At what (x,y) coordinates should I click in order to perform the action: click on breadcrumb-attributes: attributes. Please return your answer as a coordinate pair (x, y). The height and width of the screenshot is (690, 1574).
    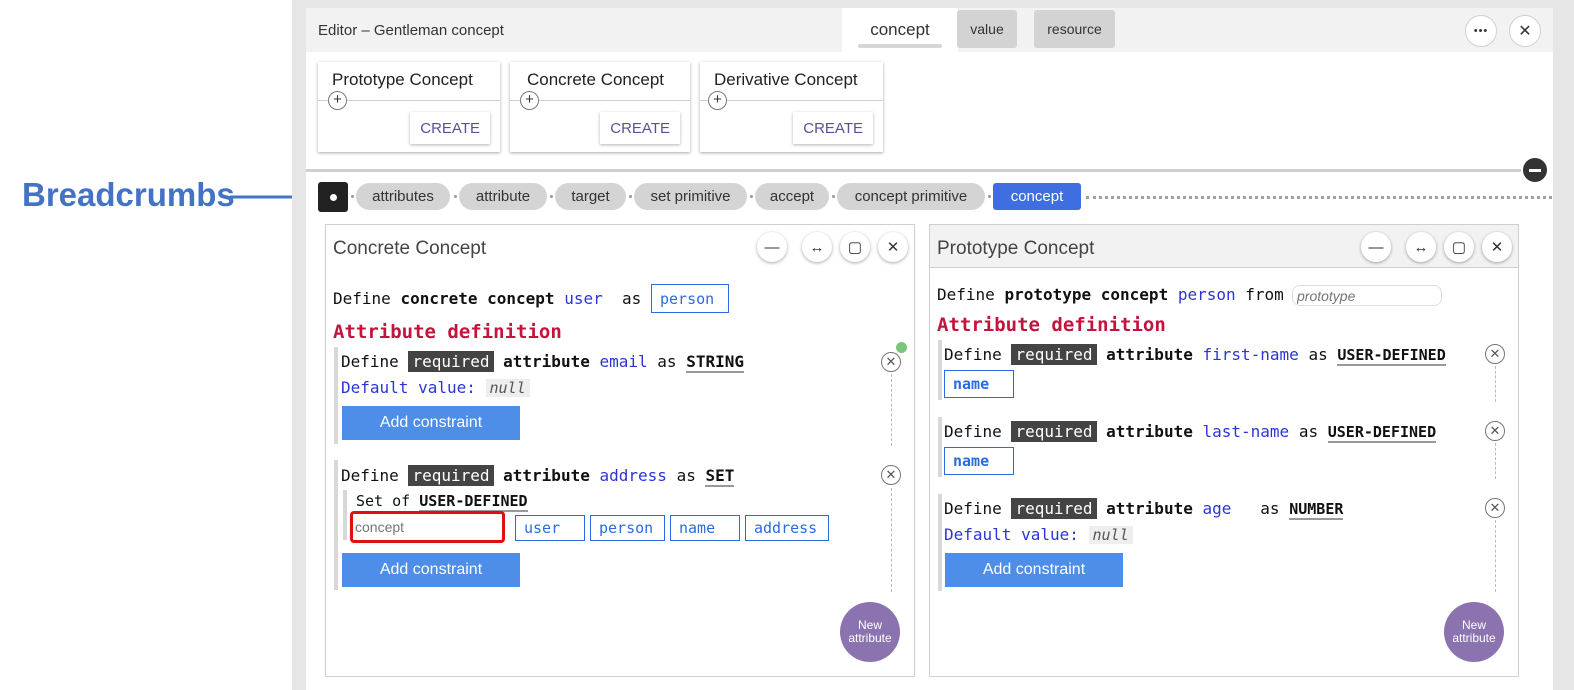
    Looking at the image, I should click on (403, 196).